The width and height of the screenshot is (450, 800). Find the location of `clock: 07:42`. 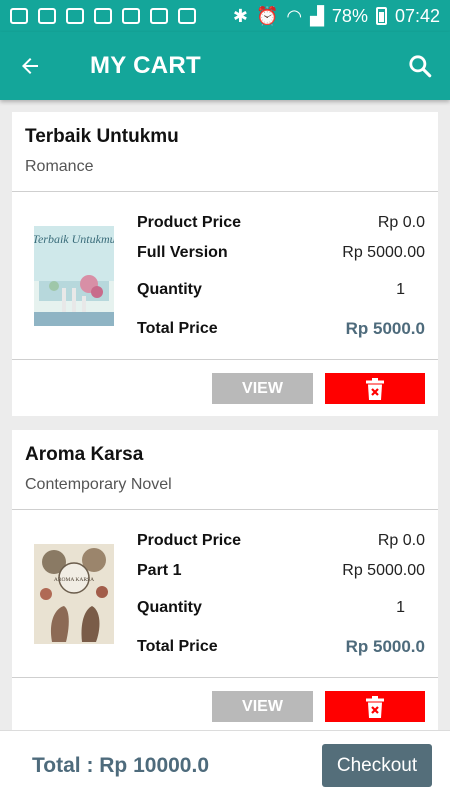

clock: 07:42 is located at coordinates (417, 15).